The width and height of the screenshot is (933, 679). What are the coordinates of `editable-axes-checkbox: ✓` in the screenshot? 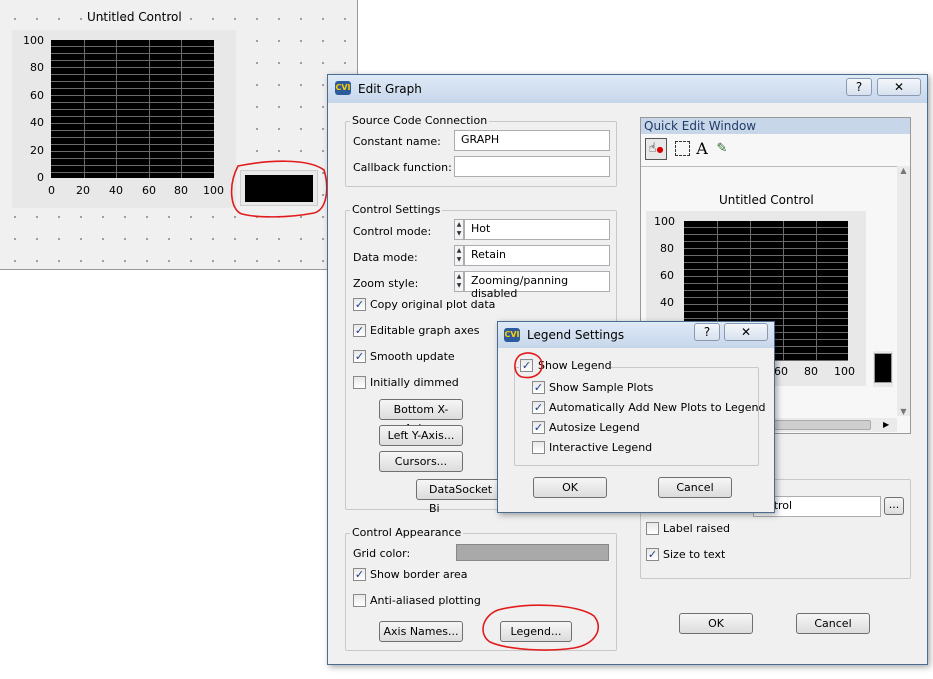 It's located at (359, 330).